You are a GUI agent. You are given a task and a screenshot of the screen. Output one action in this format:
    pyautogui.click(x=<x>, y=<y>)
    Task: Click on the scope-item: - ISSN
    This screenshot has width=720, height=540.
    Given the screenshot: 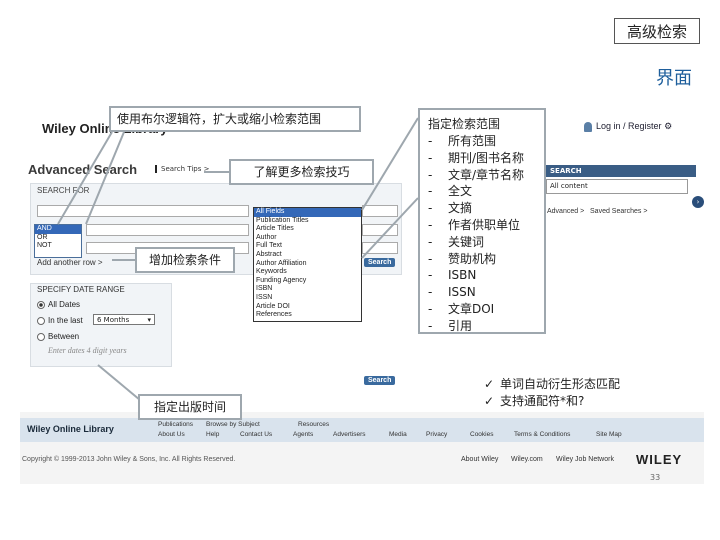 What is the action you would take?
    pyautogui.click(x=452, y=292)
    